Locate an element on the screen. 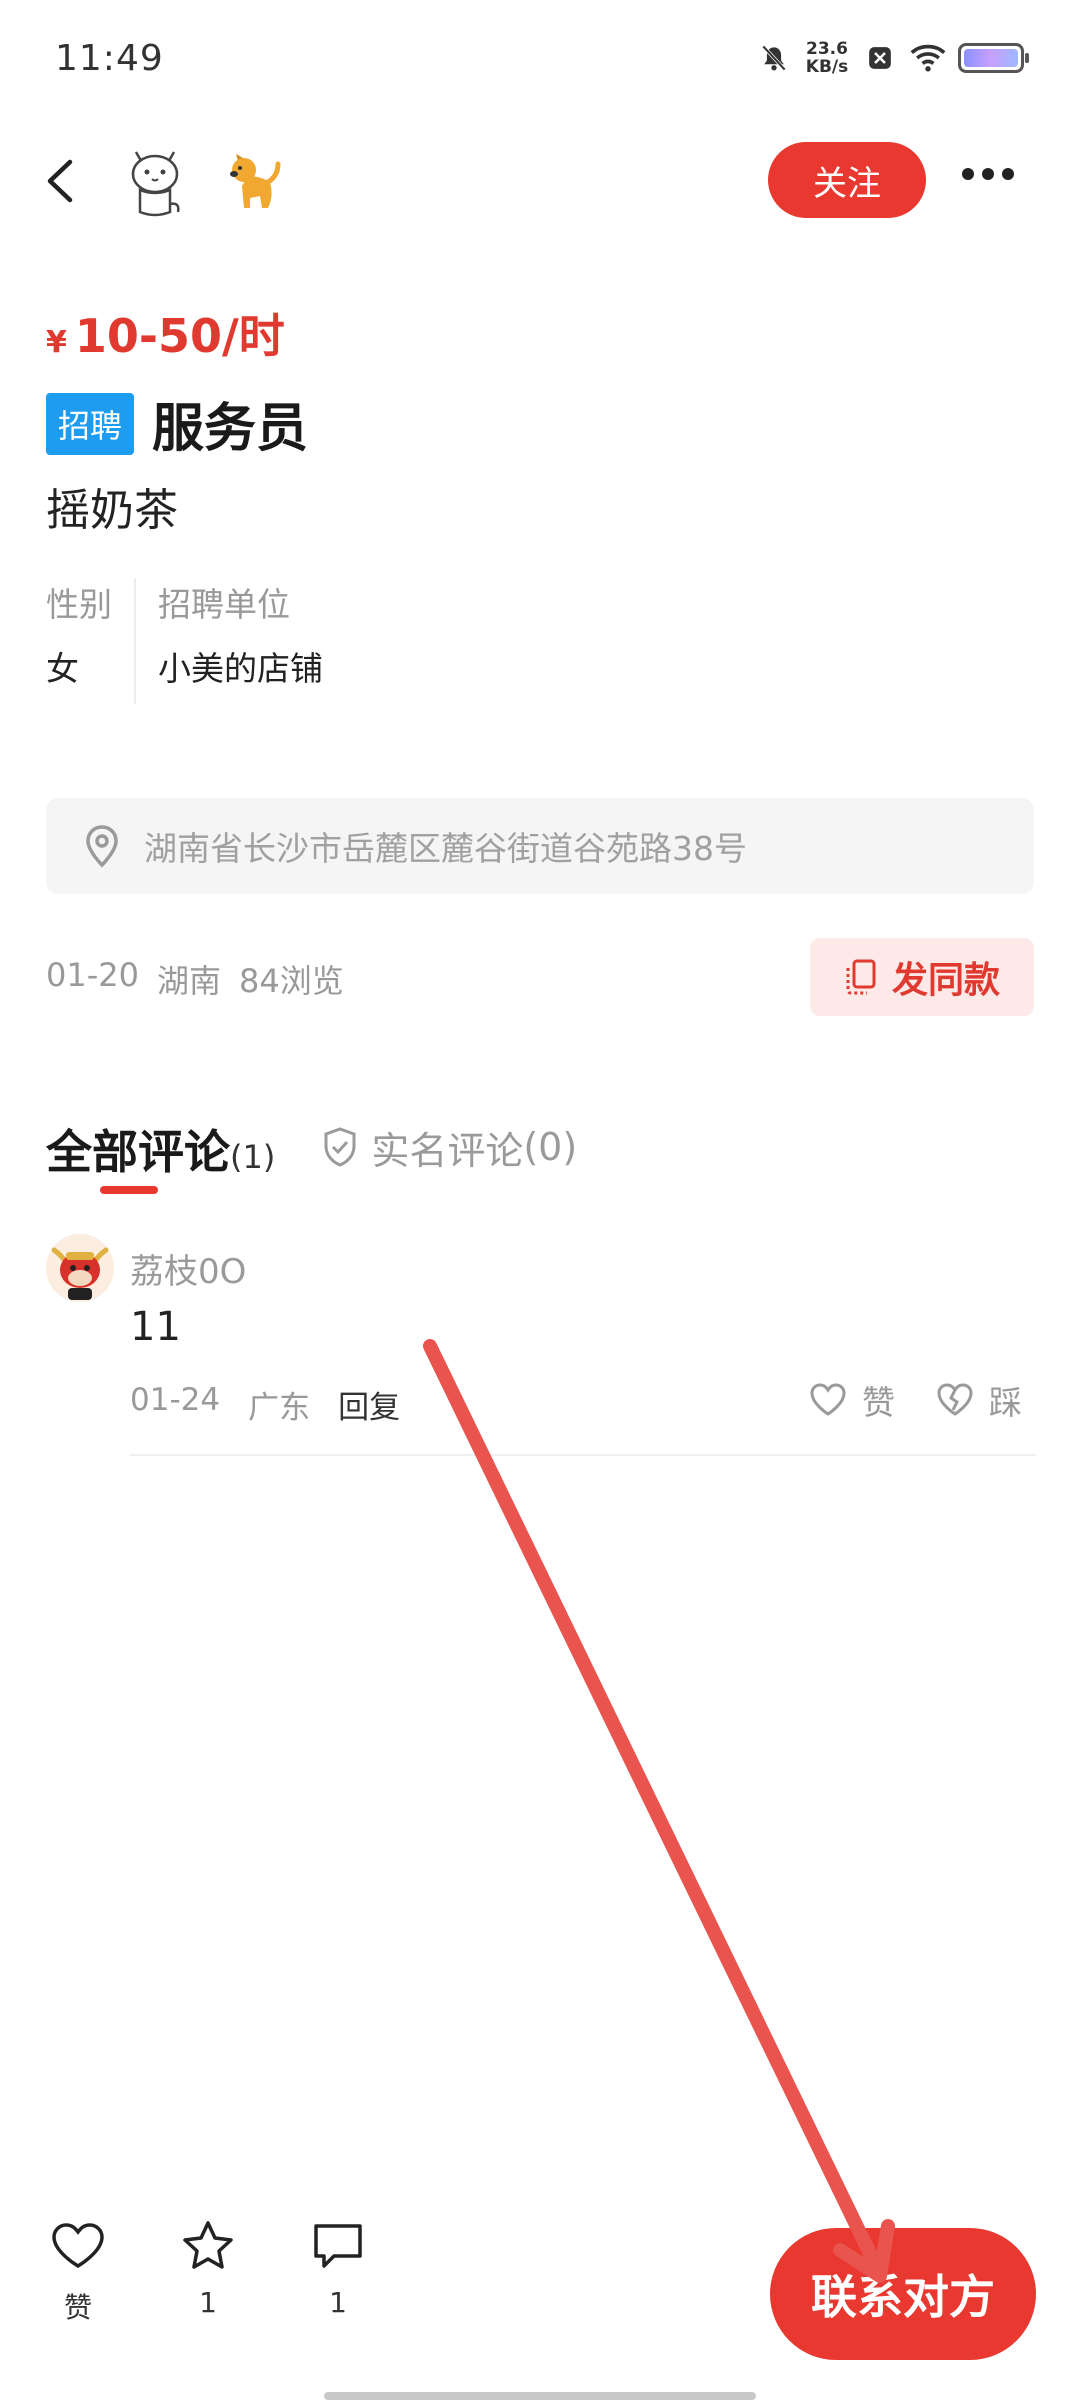 This screenshot has height=2408, width=1080. job-description: 摇奶茶 is located at coordinates (112, 510).